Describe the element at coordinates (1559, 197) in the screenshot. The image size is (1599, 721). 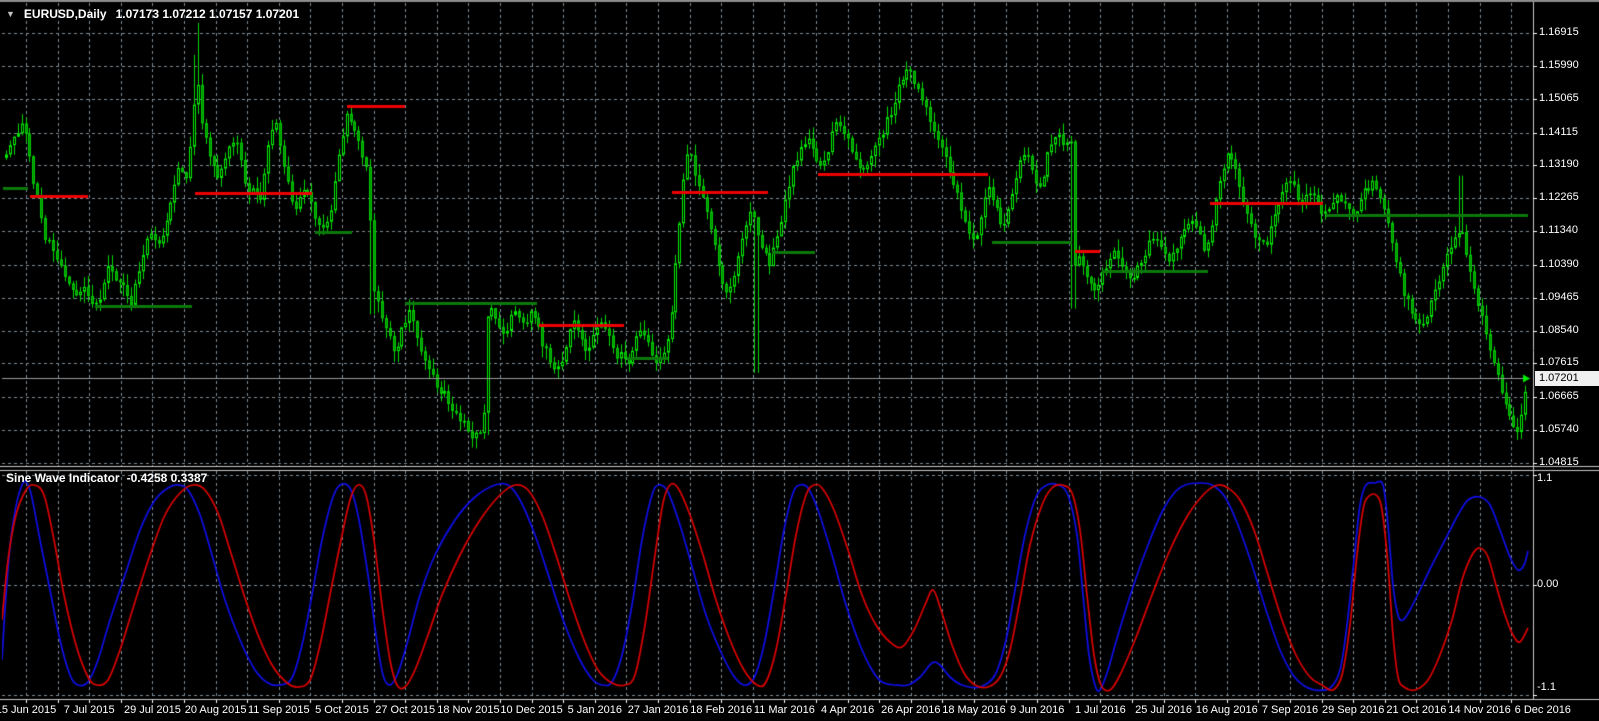
I see `price-axis-label: 1.12265` at that location.